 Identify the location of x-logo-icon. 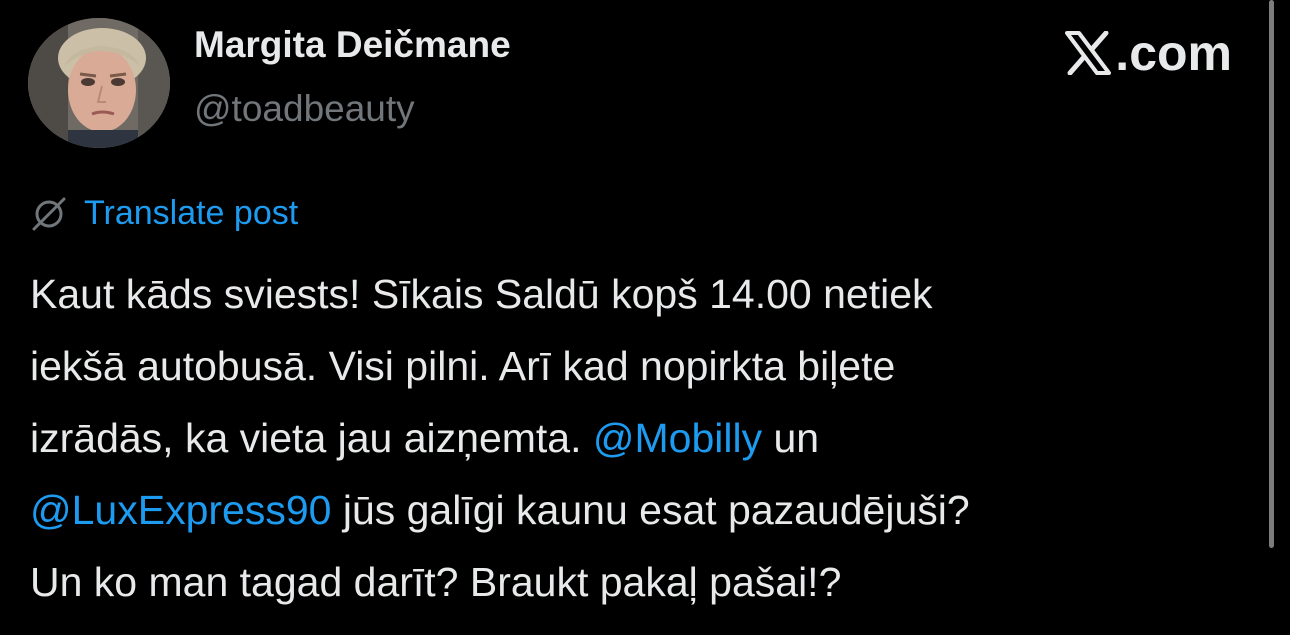
(1088, 53).